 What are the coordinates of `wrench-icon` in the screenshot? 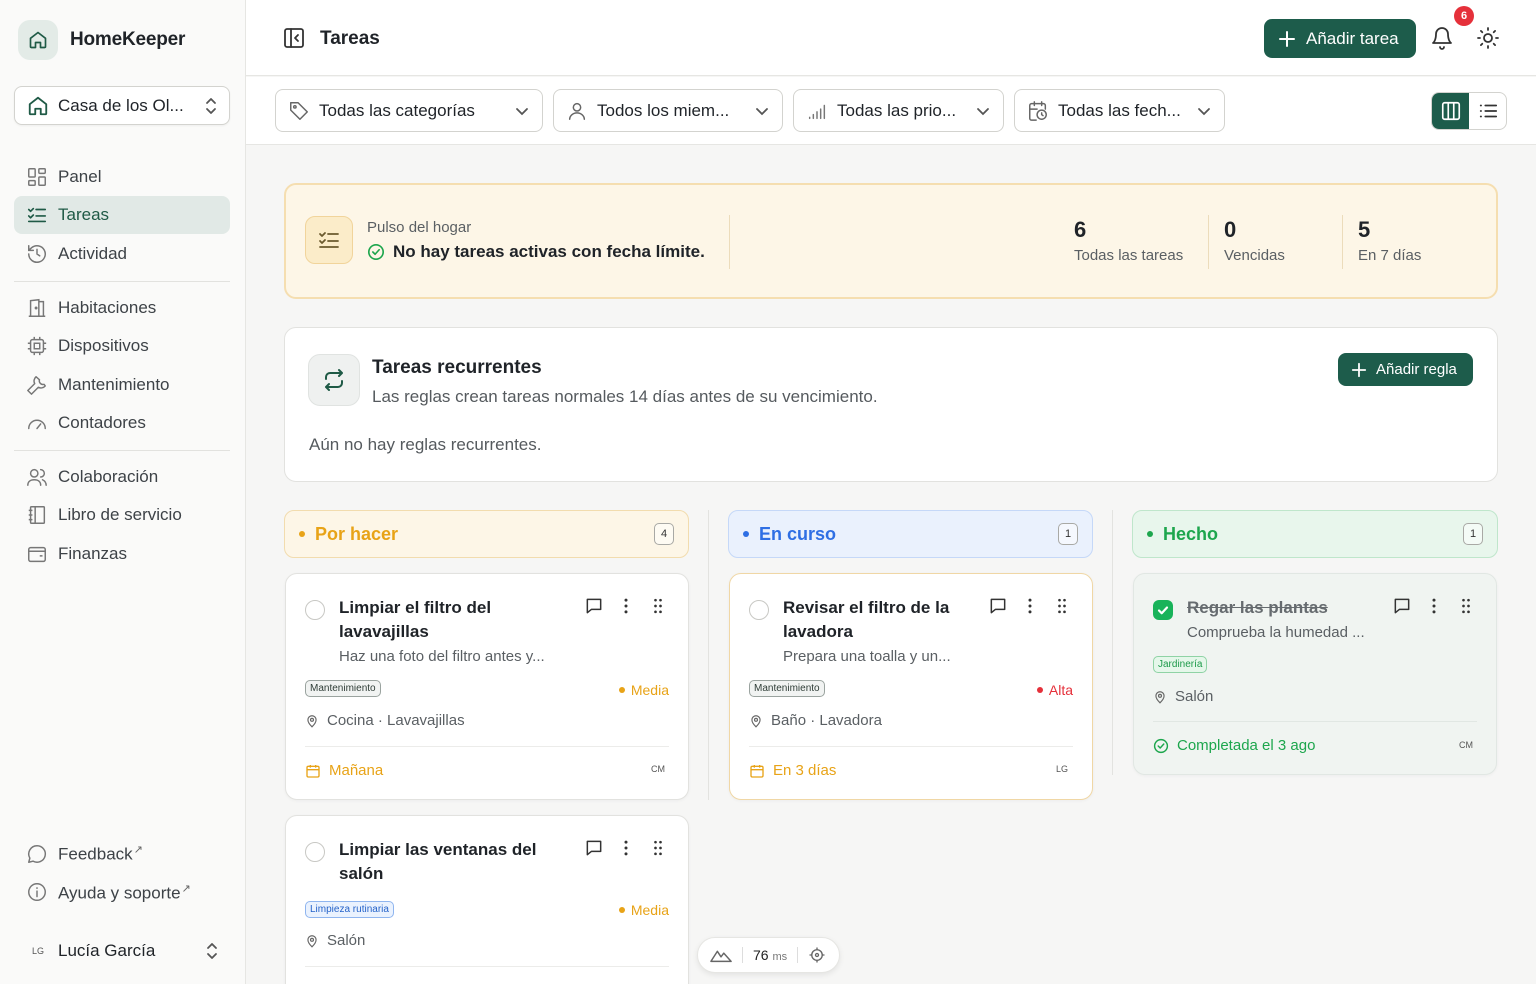 It's located at (37, 385).